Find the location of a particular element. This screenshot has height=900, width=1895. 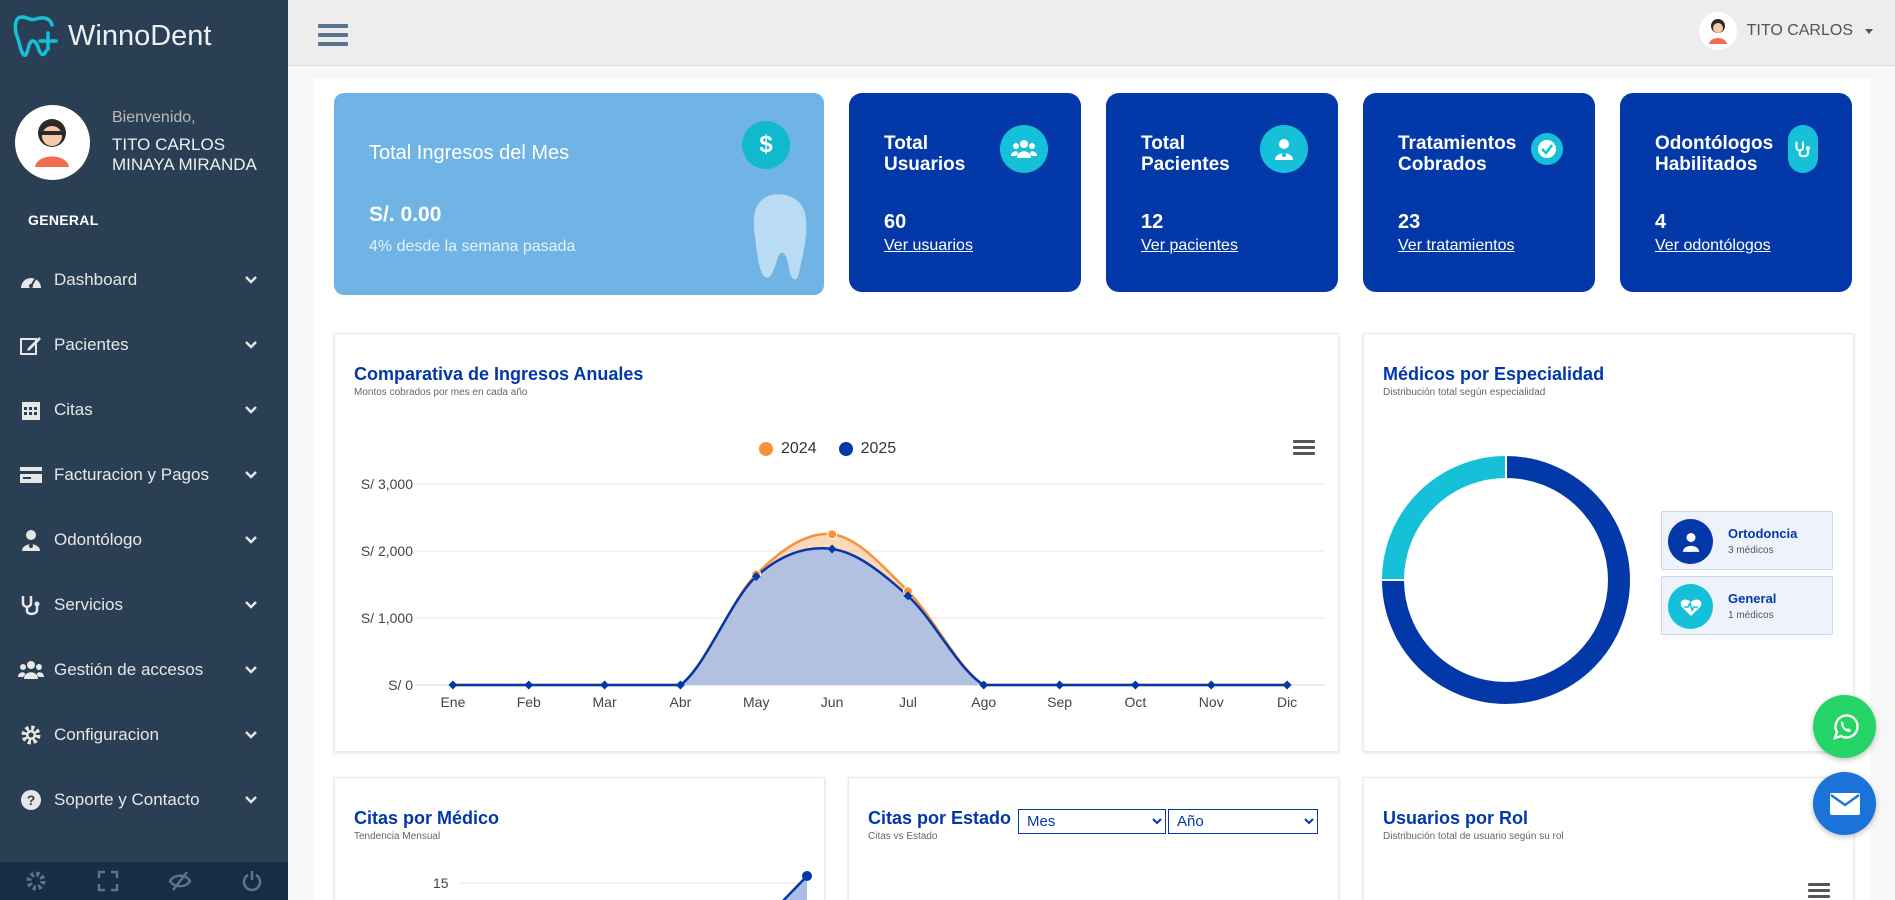

kpi-title: Tratamientos Cobrados is located at coordinates (1457, 154).